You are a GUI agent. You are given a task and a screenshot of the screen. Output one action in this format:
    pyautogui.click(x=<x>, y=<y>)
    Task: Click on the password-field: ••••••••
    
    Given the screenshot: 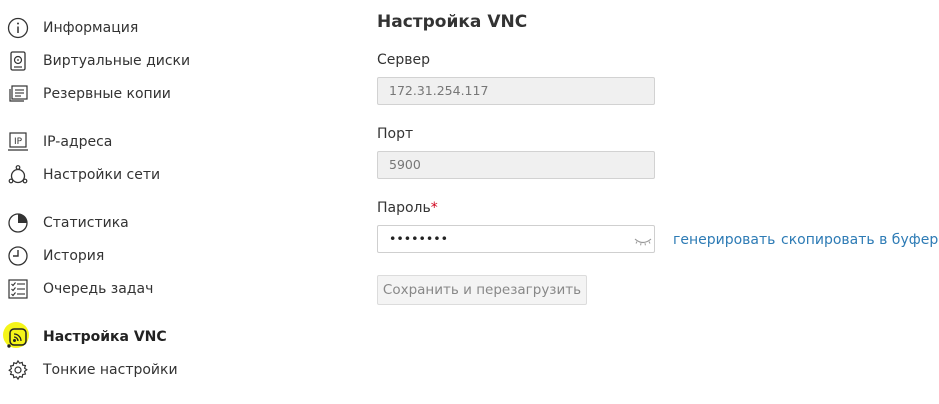 What is the action you would take?
    pyautogui.click(x=516, y=239)
    